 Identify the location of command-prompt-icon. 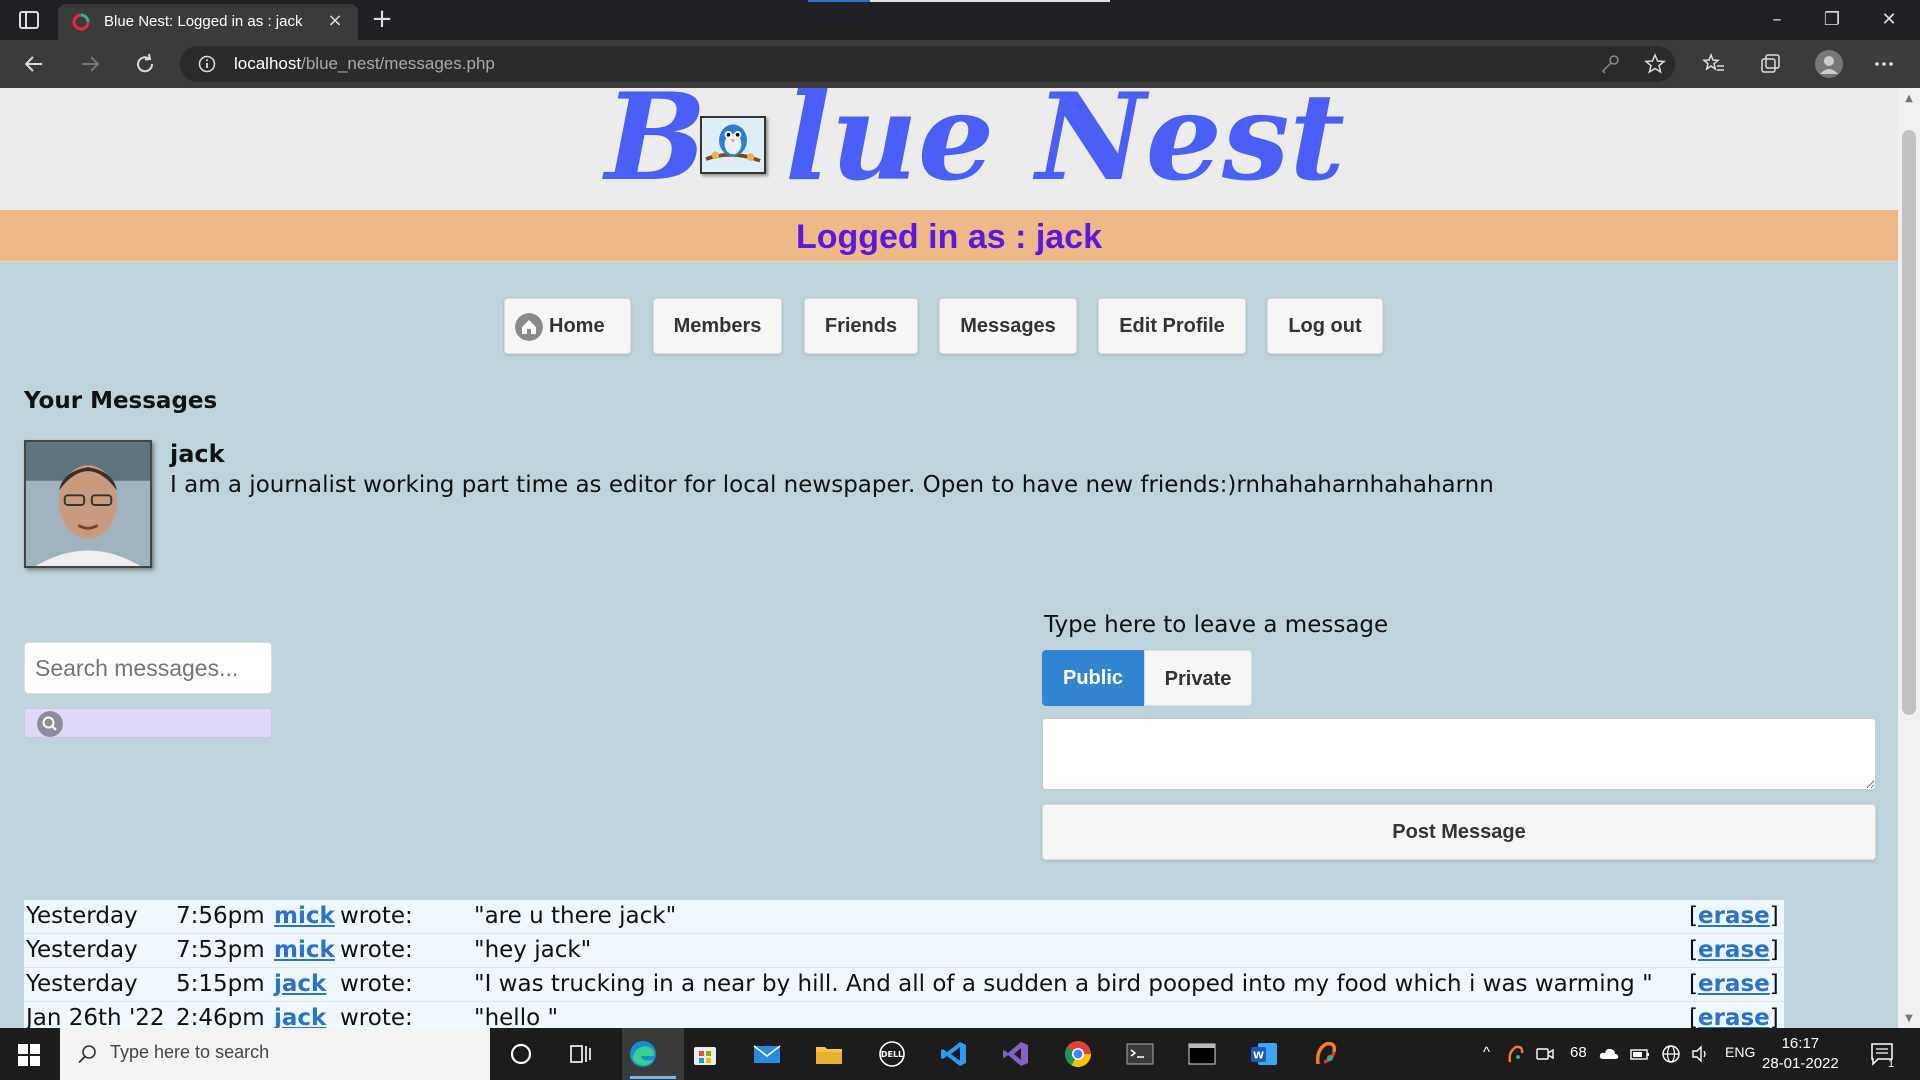
(1202, 1054).